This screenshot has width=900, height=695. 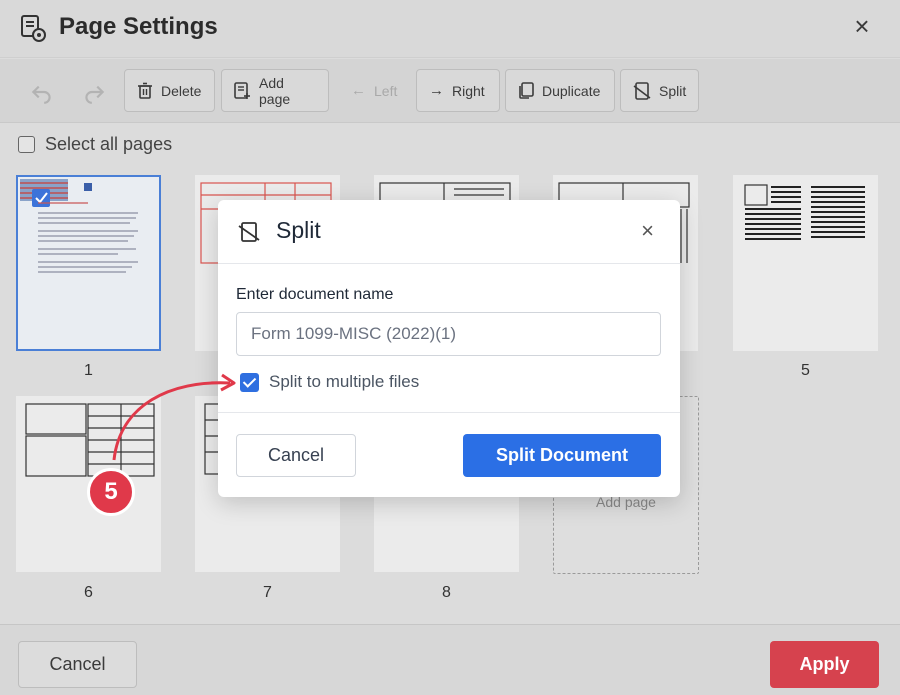 I want to click on delete-button: Delete, so click(x=169, y=90).